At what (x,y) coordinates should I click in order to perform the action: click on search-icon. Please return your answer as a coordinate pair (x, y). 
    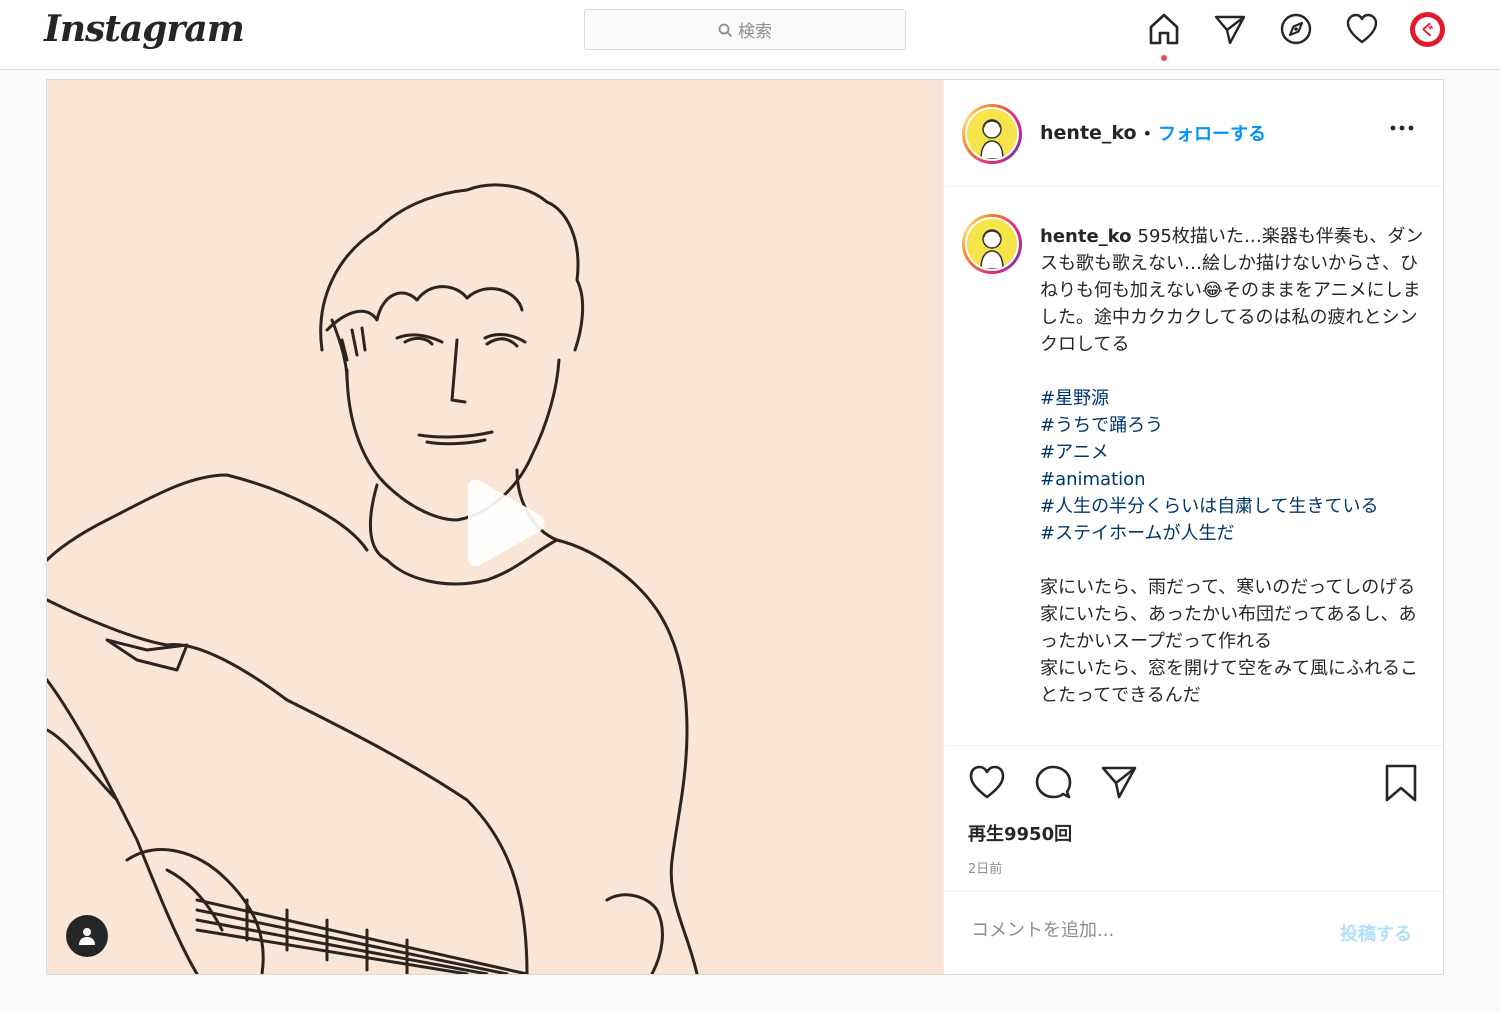
    Looking at the image, I should click on (725, 30).